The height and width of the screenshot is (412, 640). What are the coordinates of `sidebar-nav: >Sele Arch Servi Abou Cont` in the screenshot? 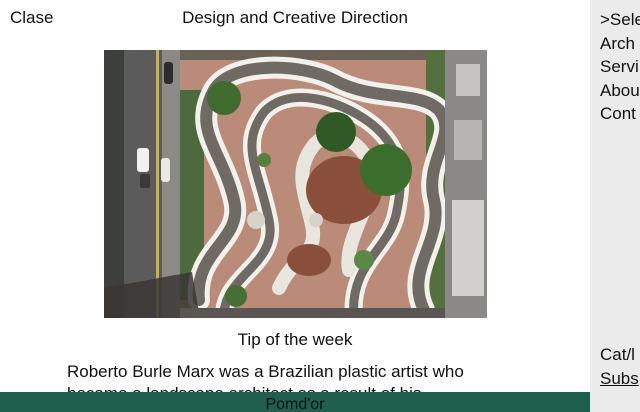 It's located at (620, 67).